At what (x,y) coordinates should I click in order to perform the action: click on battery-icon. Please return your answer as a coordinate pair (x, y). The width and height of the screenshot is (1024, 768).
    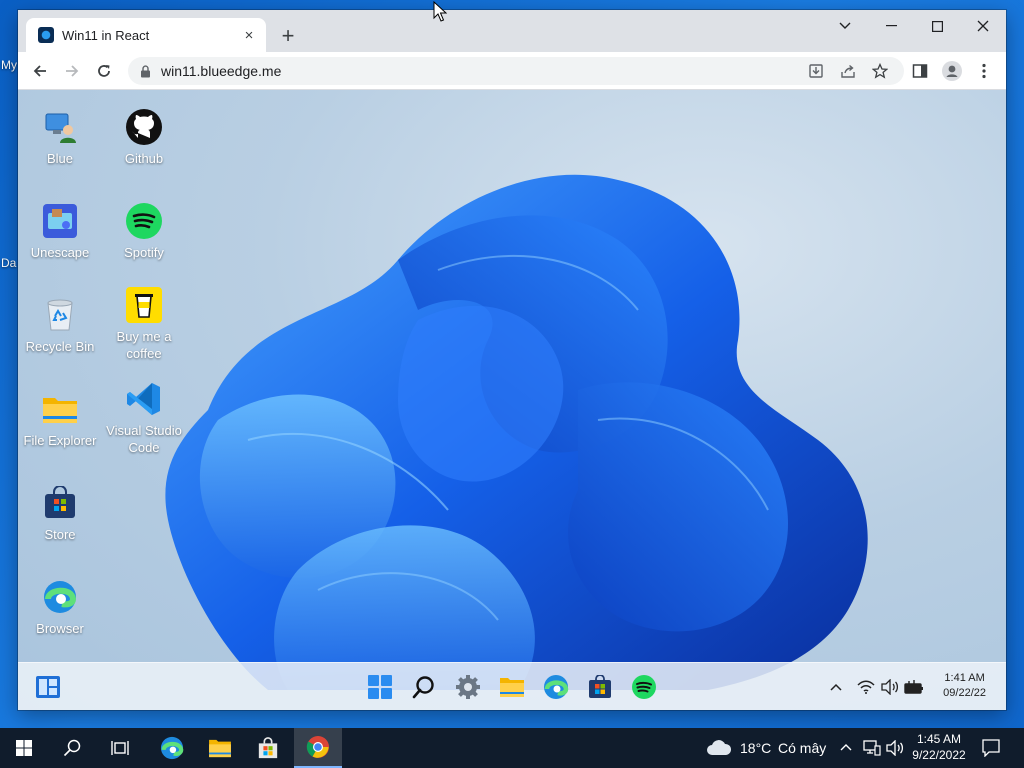
    Looking at the image, I should click on (913, 687).